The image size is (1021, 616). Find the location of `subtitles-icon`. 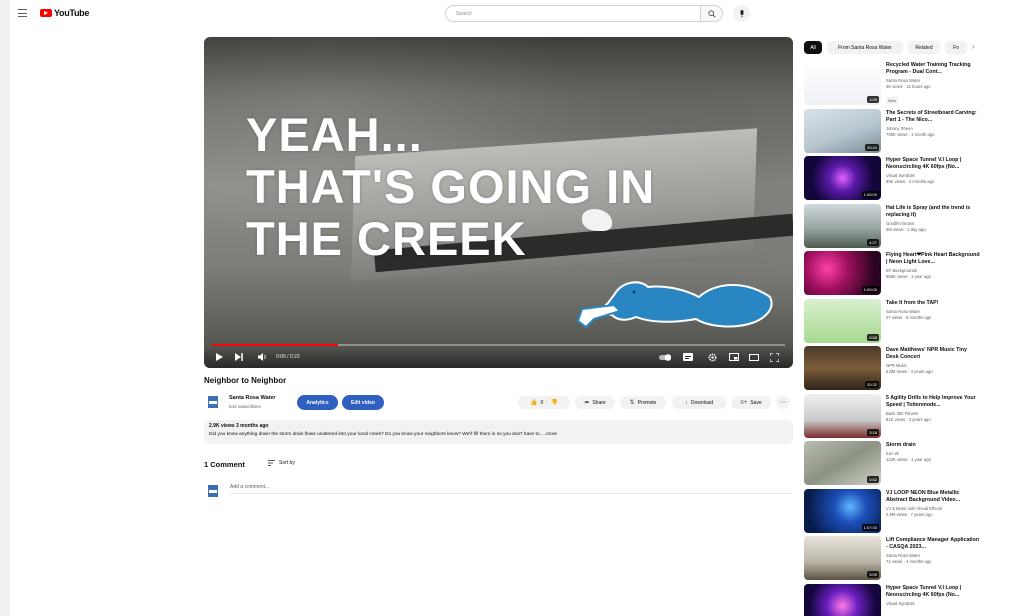

subtitles-icon is located at coordinates (688, 357).